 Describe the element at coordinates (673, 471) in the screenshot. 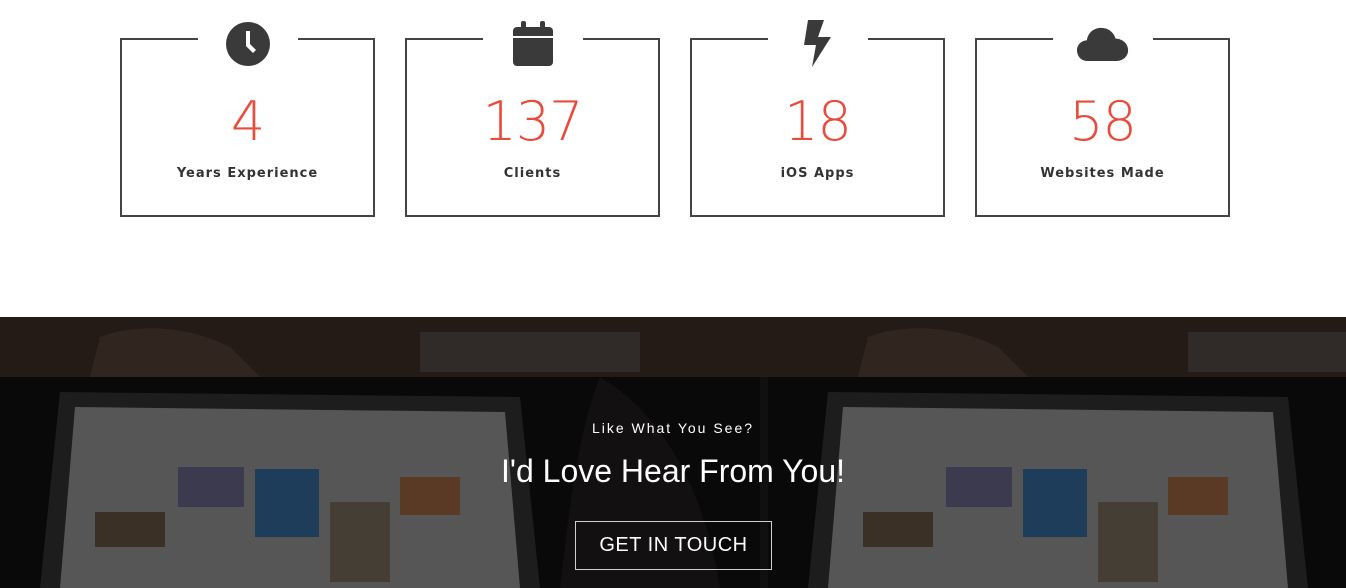

I see `cta-headline: I'd Love Hear From You!` at that location.